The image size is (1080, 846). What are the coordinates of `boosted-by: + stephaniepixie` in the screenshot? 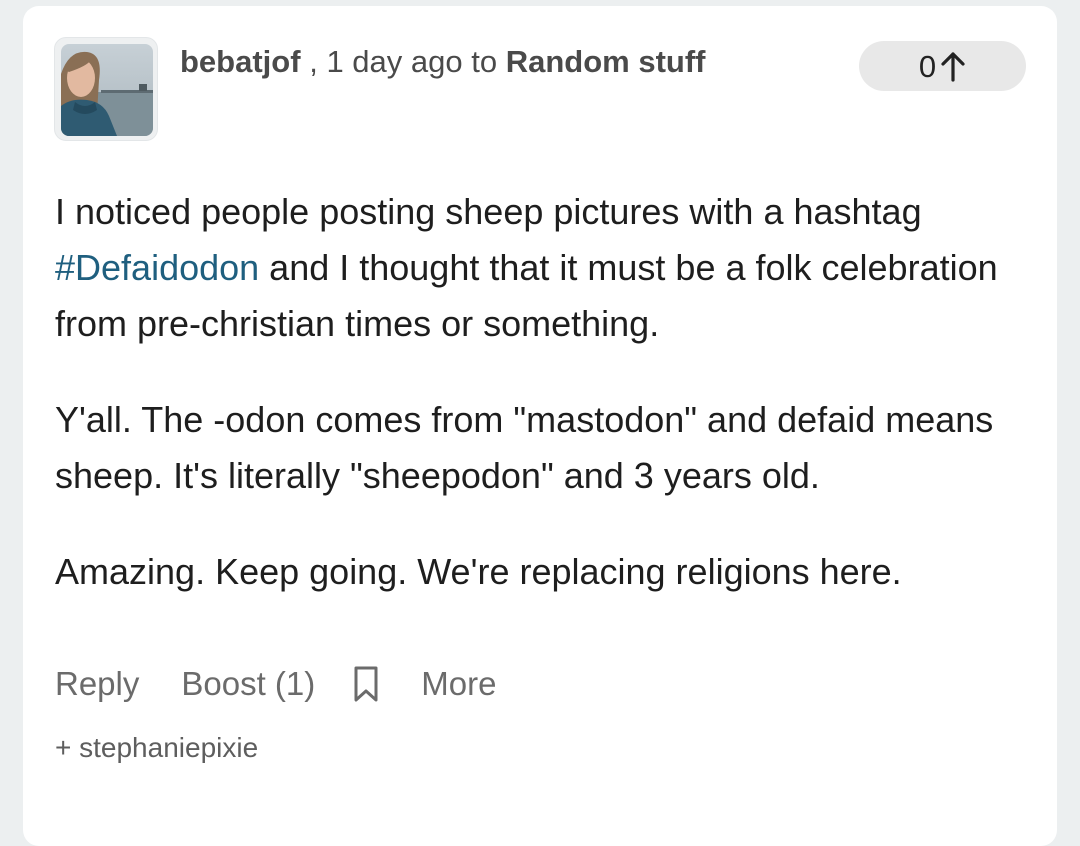 It's located at (156, 748).